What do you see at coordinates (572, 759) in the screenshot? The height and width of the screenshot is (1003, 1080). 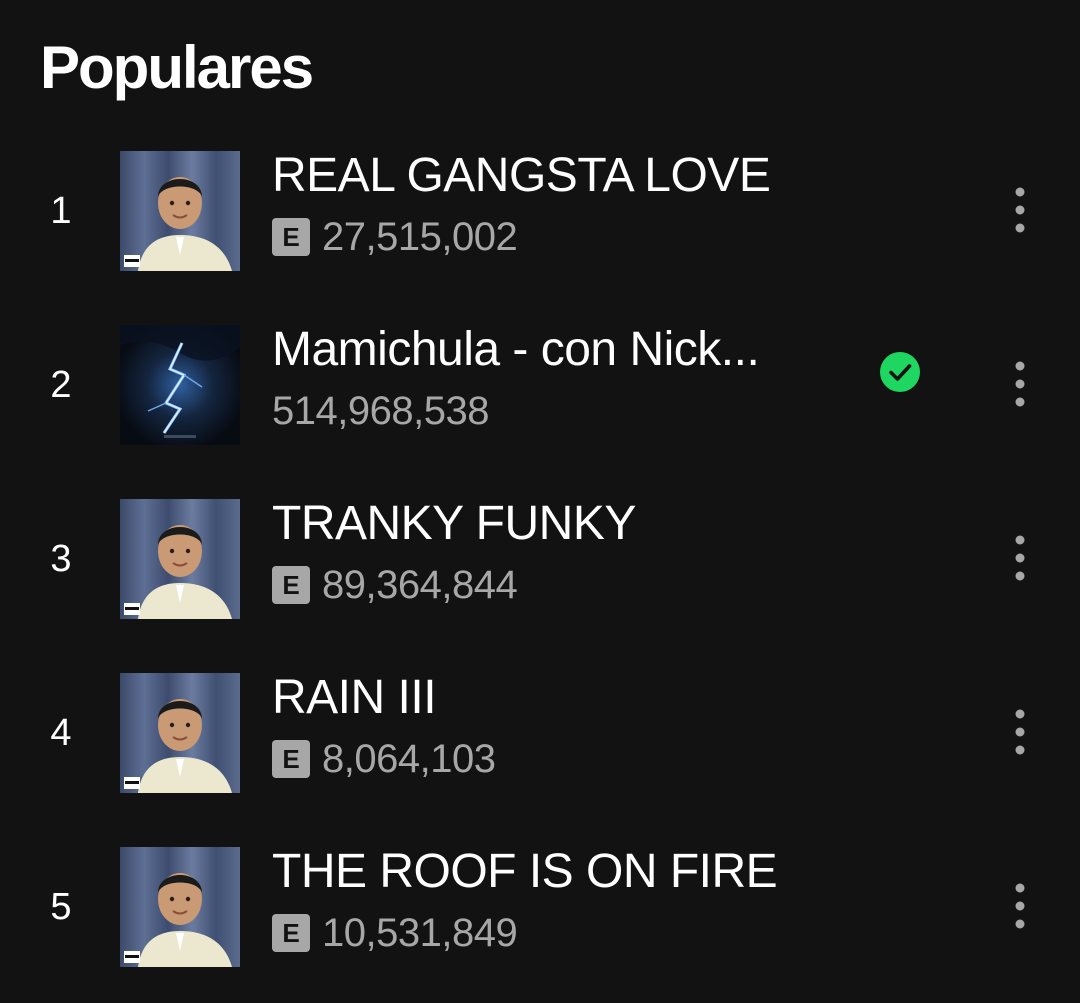 I see `track-meta: E 8,064,103` at bounding box center [572, 759].